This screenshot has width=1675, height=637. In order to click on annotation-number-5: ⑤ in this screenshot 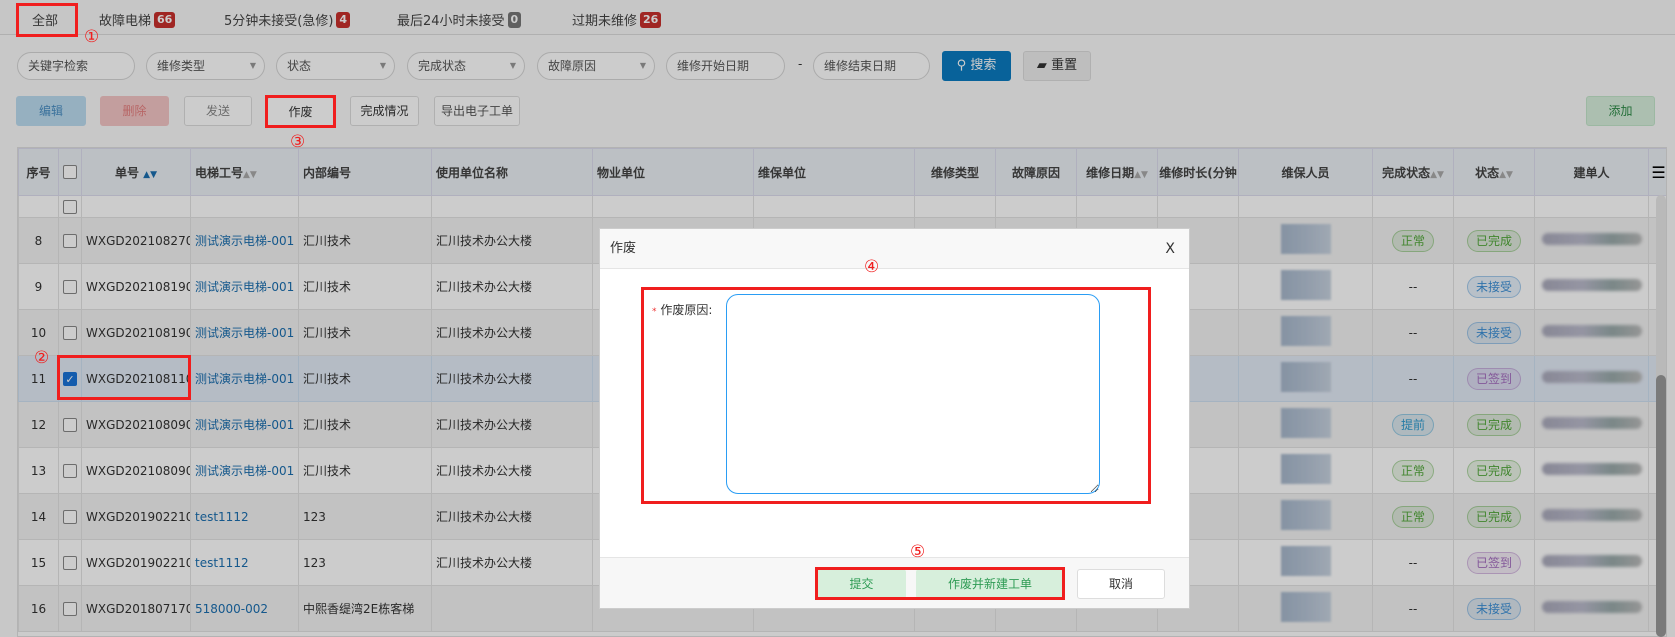, I will do `click(918, 552)`.